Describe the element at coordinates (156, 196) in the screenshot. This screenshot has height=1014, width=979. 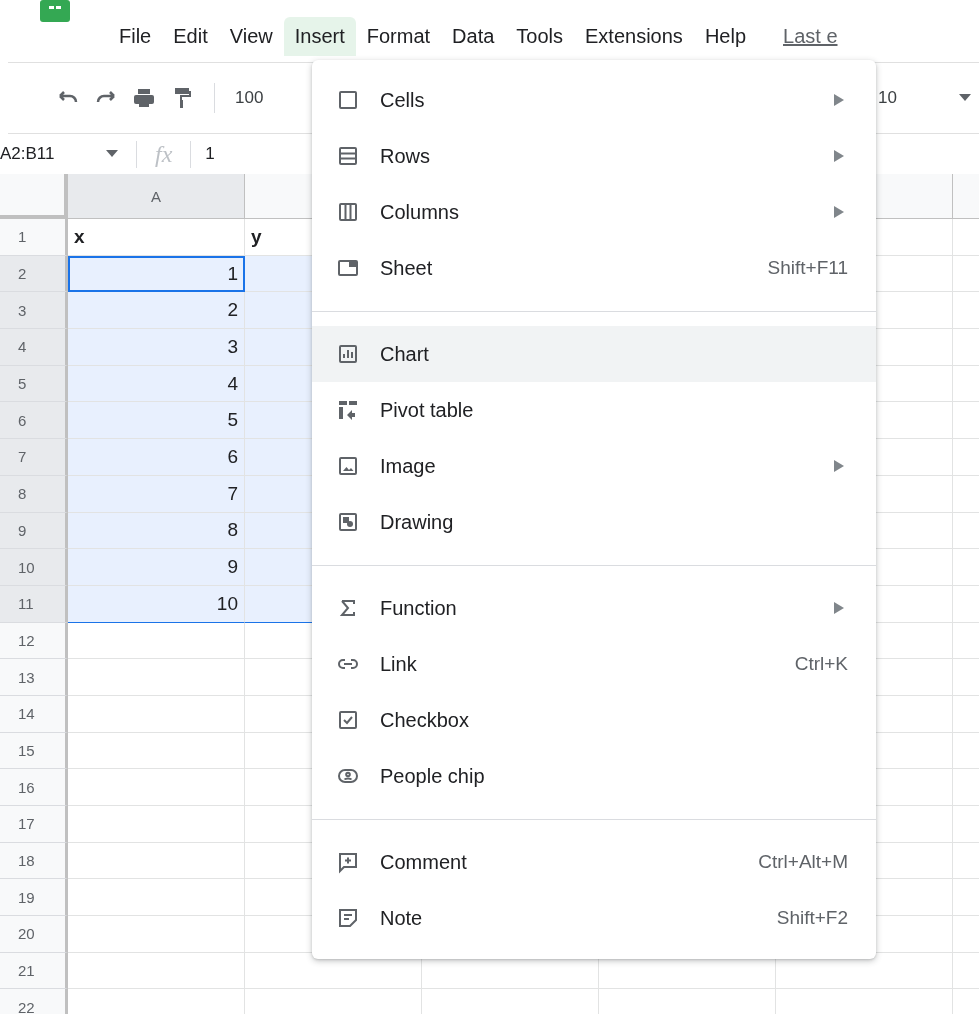
I see `column-header: A` at that location.